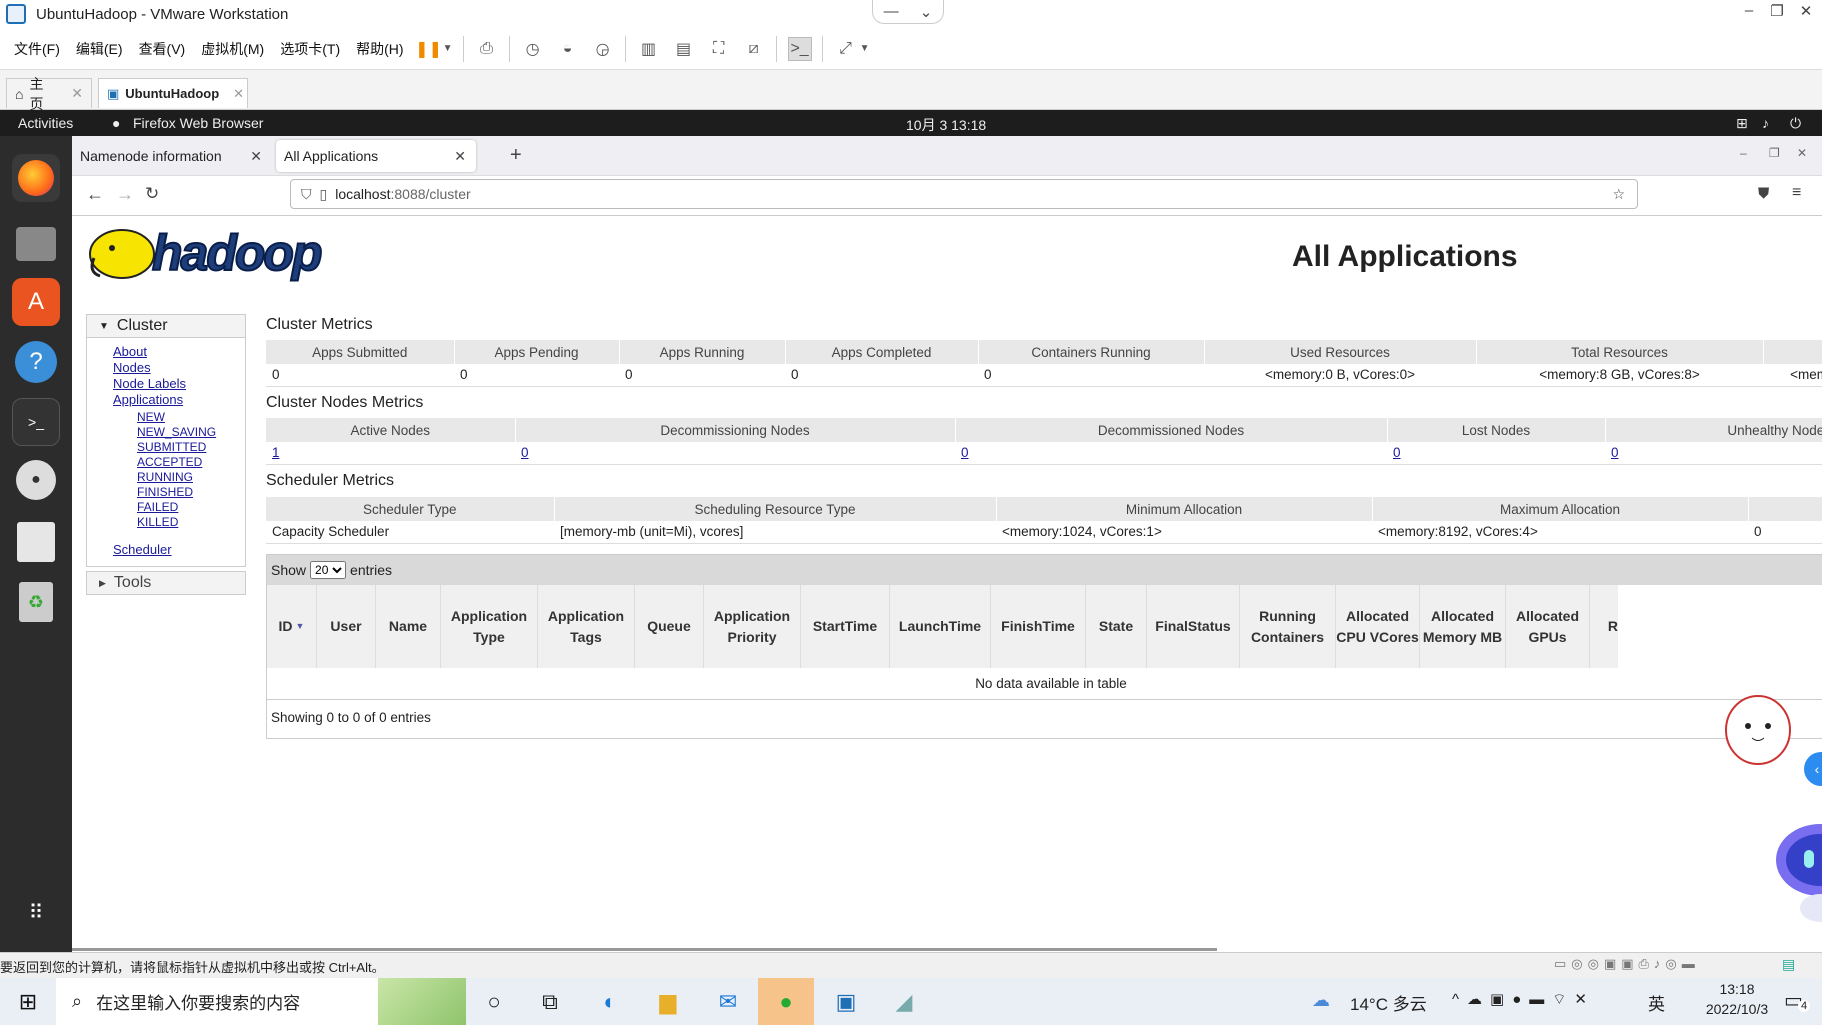 The height and width of the screenshot is (1025, 1822). I want to click on col-finalstatus: FinalStatus, so click(1193, 626).